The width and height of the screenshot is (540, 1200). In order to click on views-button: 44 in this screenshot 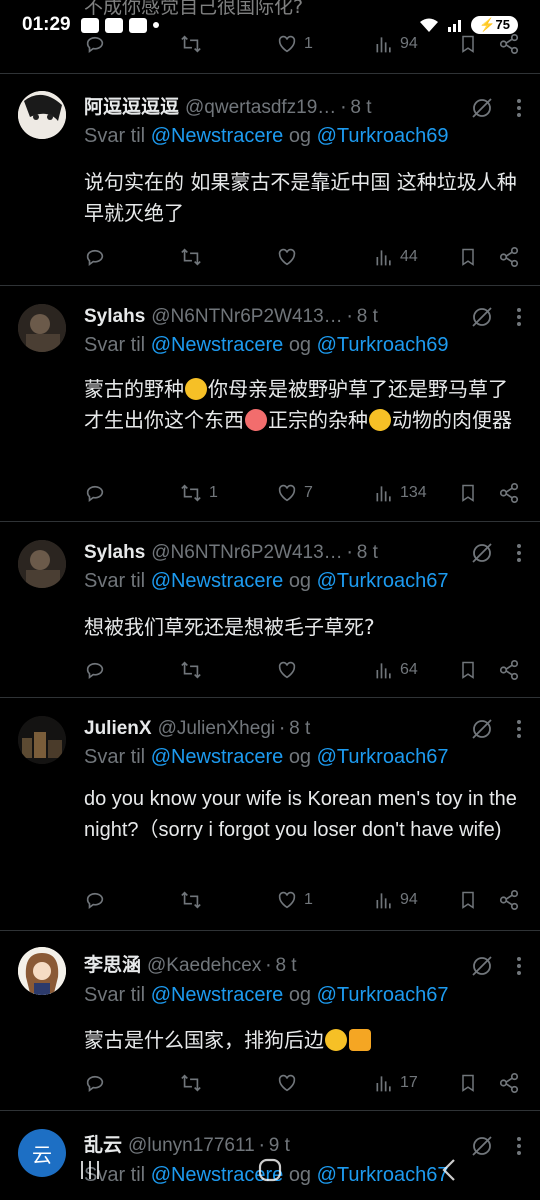, I will do `click(396, 257)`.